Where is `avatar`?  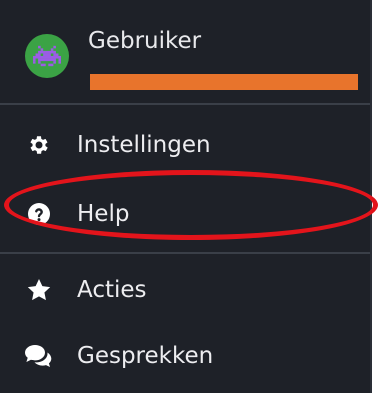
avatar is located at coordinates (47, 56).